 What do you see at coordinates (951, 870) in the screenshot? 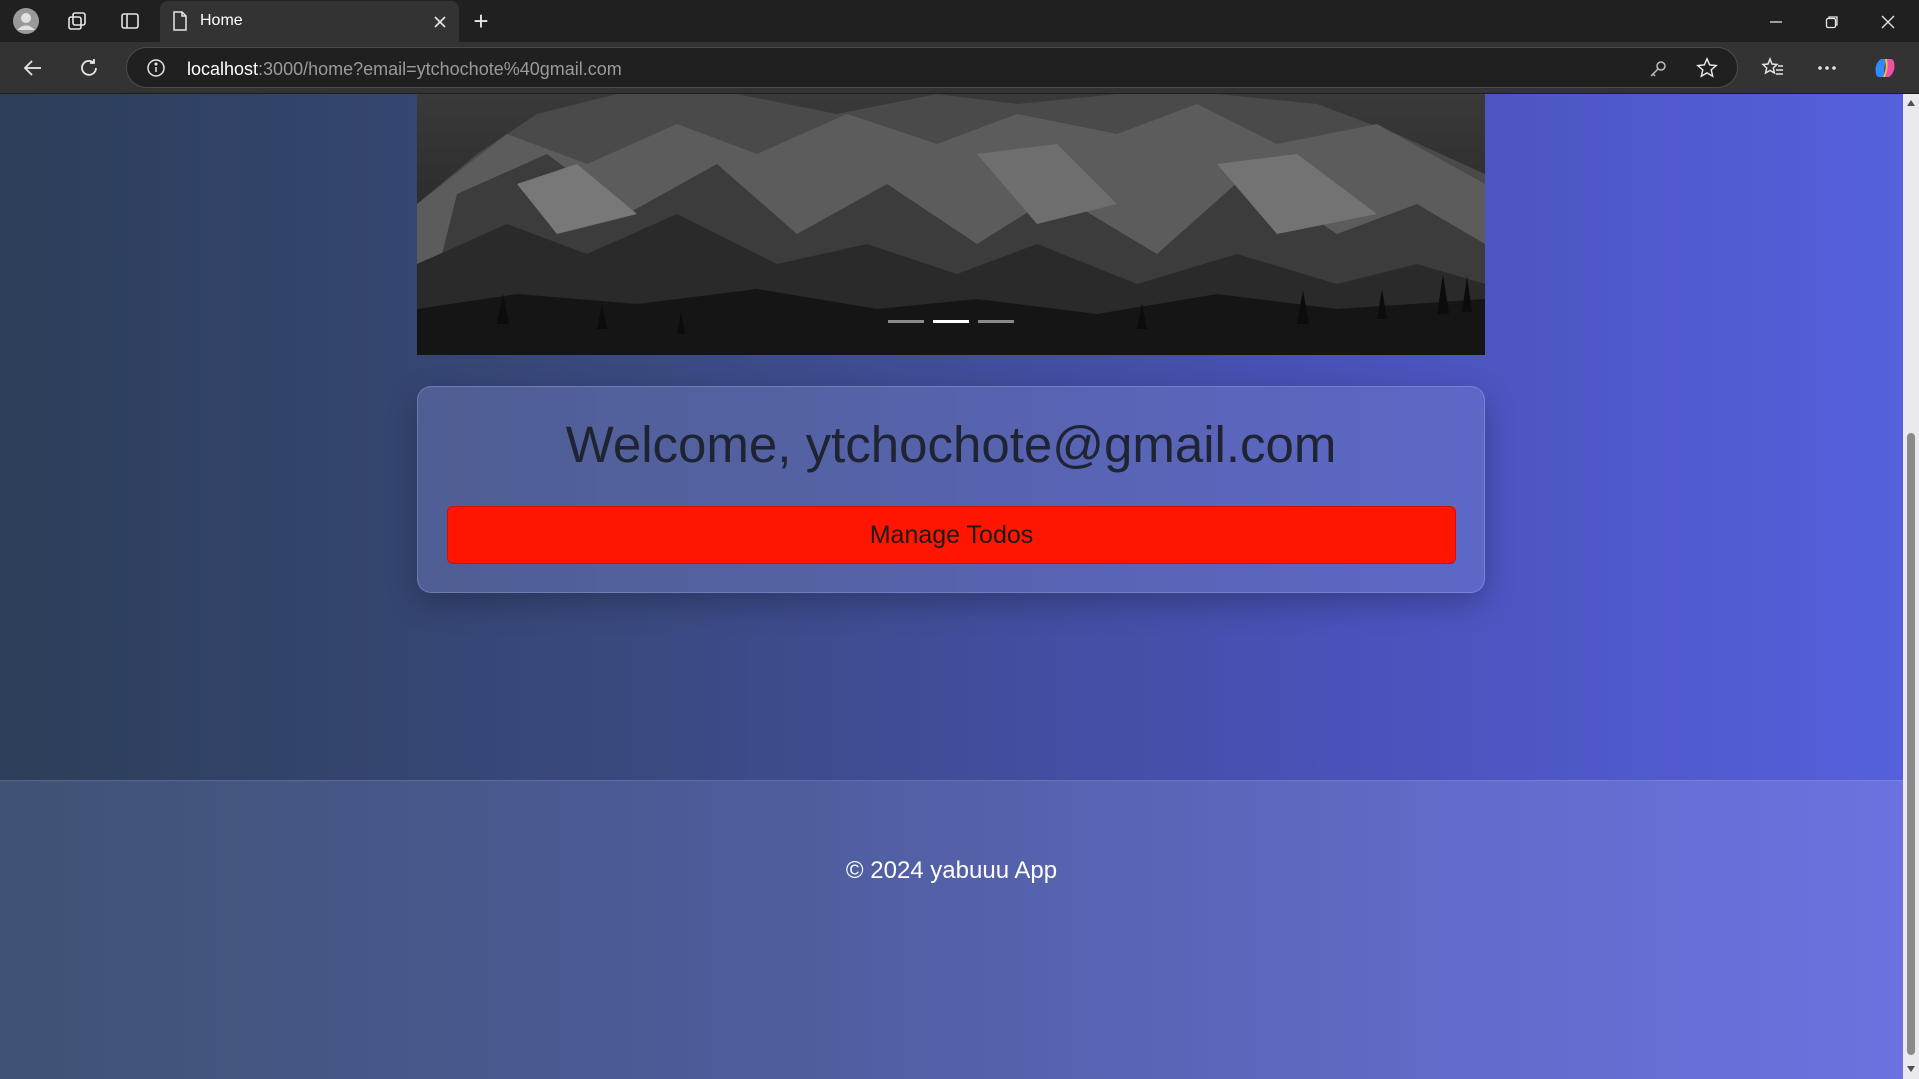
I see `footer-copyright: © 2024 yabuuu App` at bounding box center [951, 870].